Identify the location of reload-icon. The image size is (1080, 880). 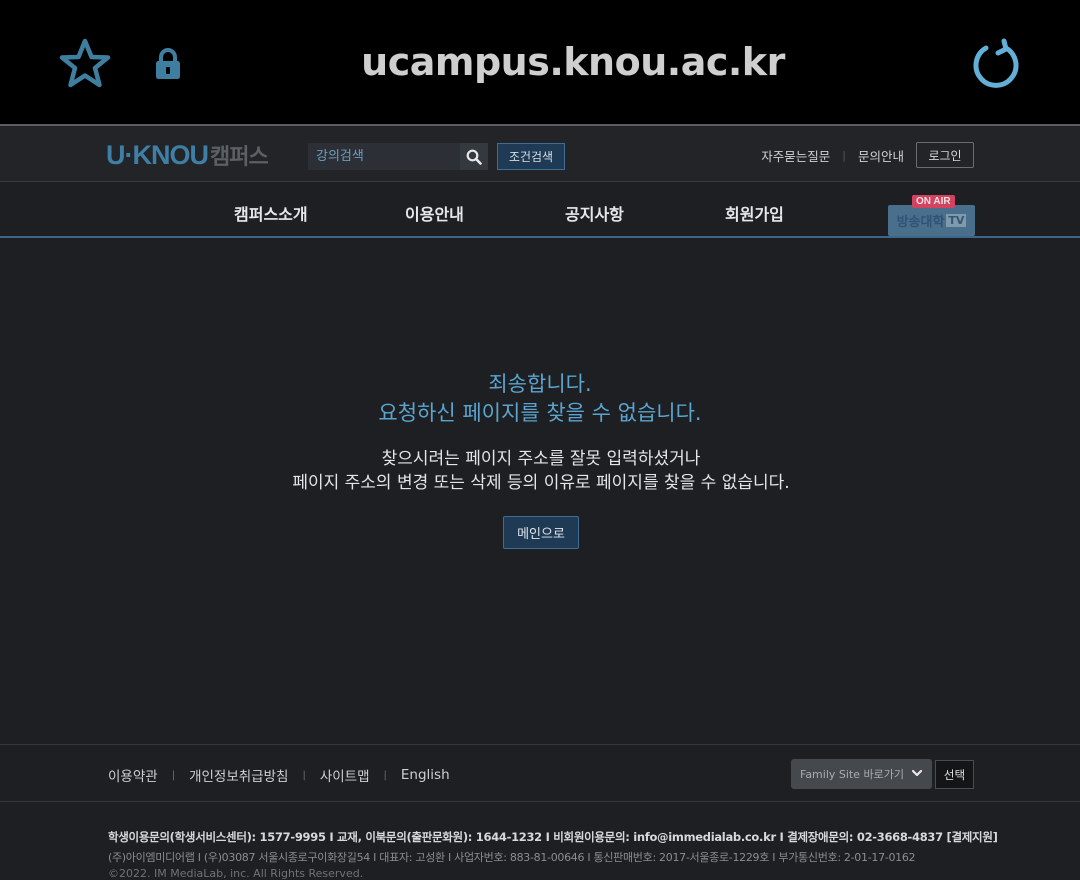
(996, 64).